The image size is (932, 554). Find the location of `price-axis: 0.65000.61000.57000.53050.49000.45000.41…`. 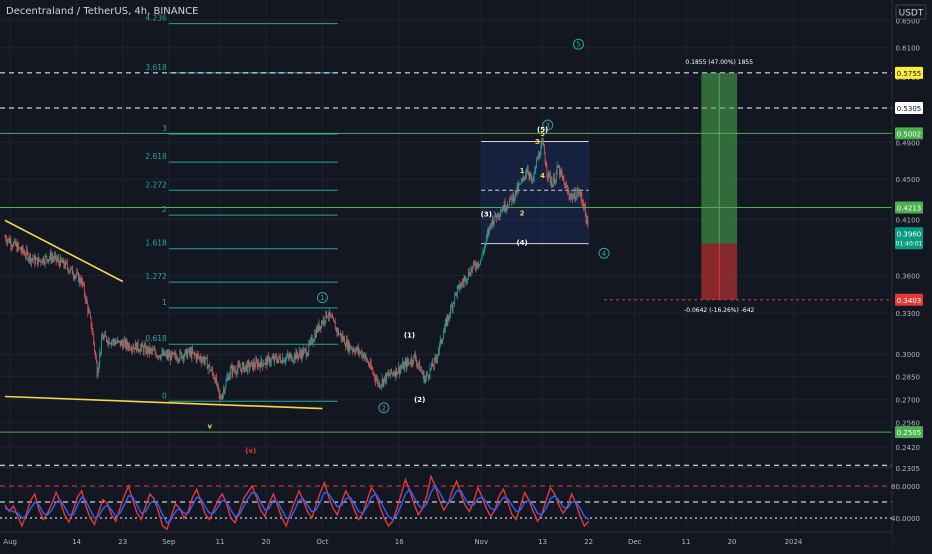

price-axis: 0.65000.61000.57000.53050.49000.45000.41… is located at coordinates (911, 275).